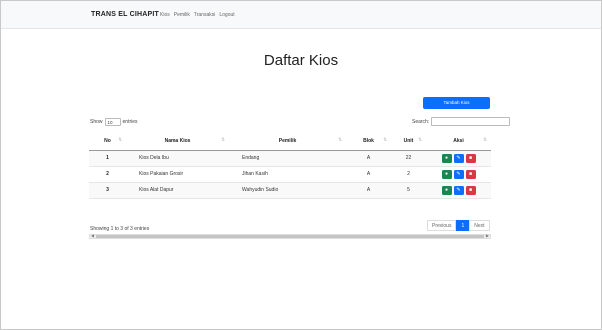 The image size is (602, 330). I want to click on next-page-button: Next, so click(479, 225).